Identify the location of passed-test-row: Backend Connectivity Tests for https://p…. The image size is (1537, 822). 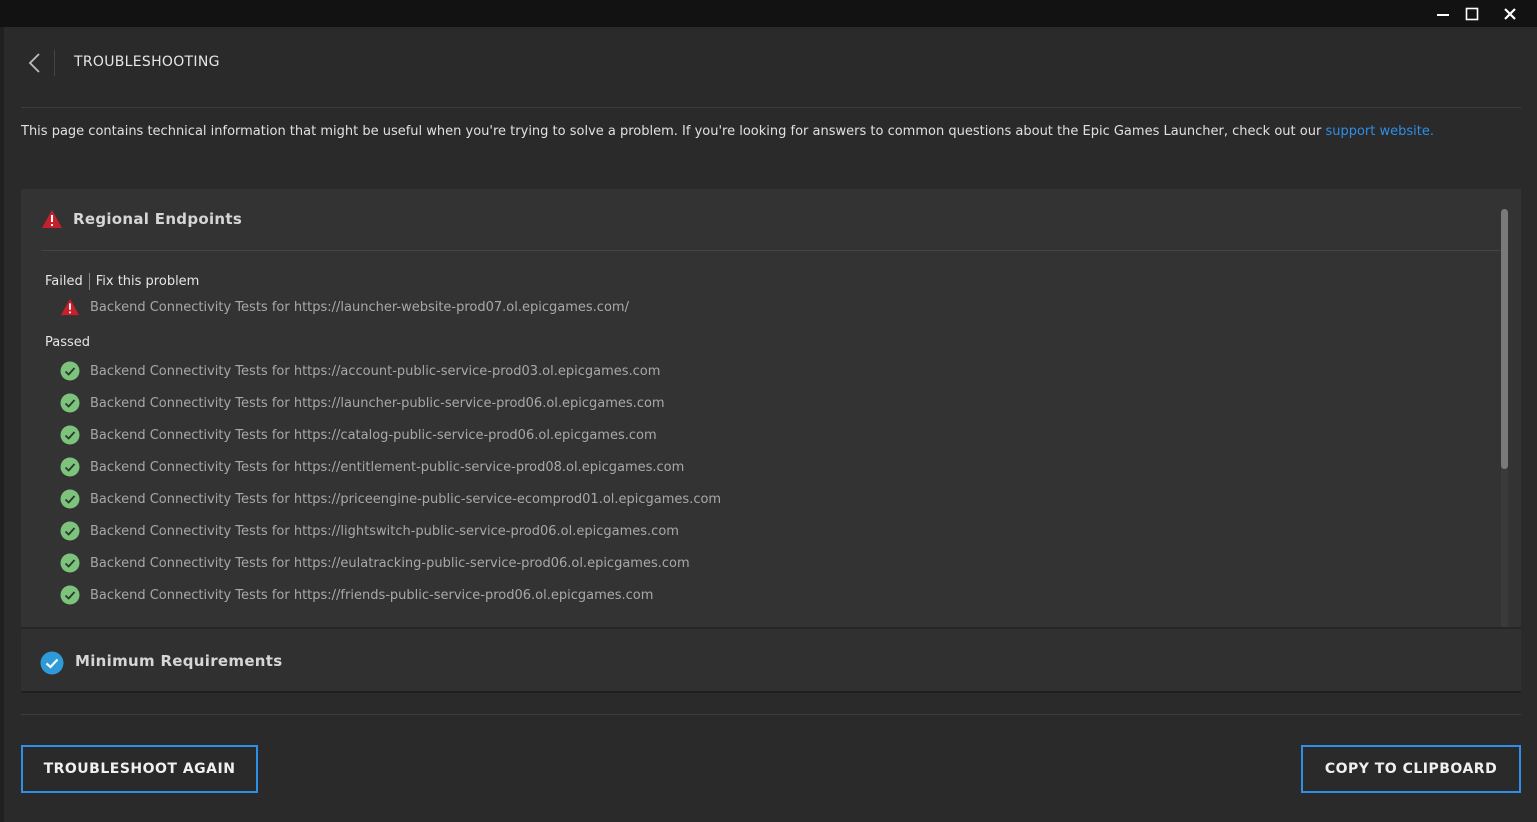
(390, 499).